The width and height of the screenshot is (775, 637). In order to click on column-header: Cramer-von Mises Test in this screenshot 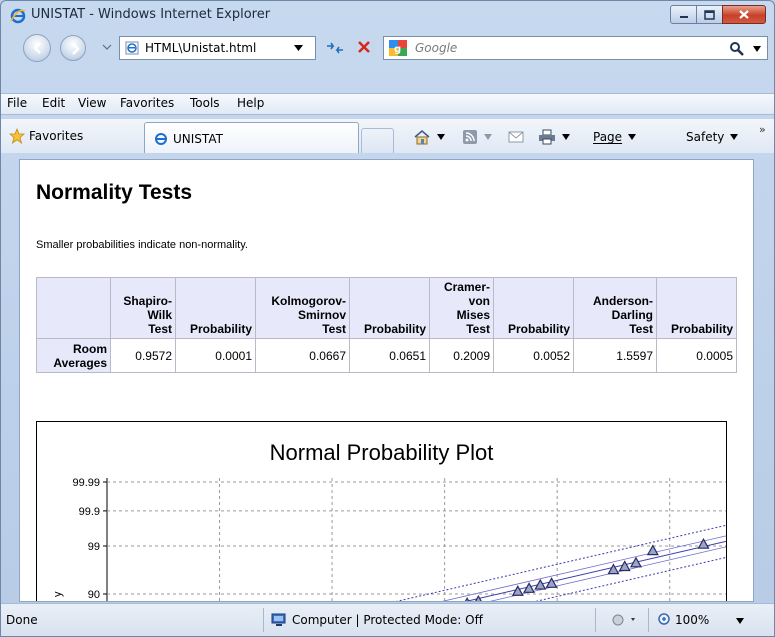, I will do `click(461, 308)`.